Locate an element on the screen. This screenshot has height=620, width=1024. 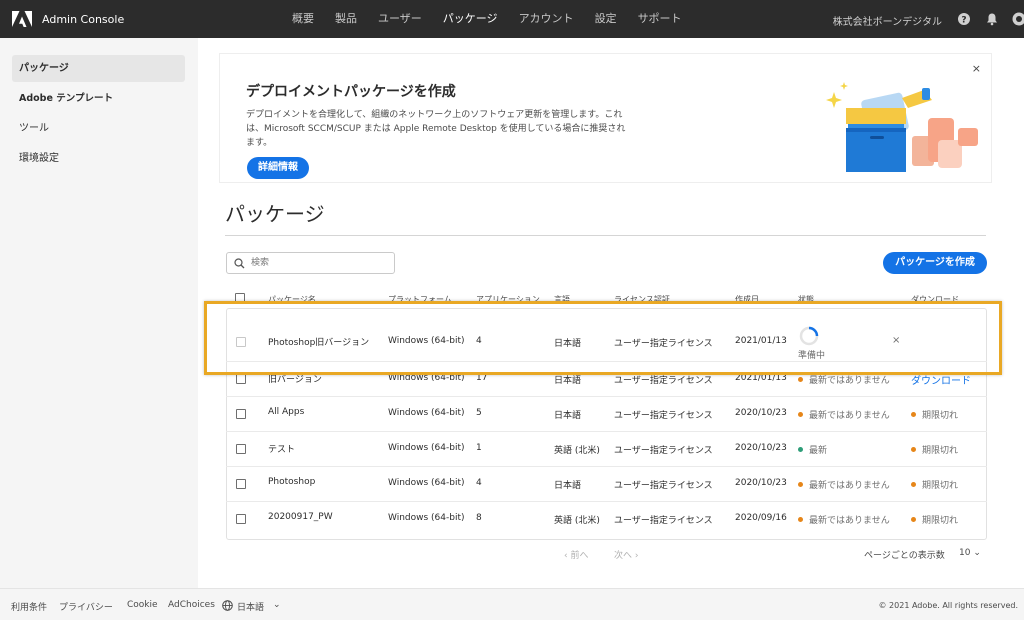
privacy-link: プライバシー is located at coordinates (86, 606).